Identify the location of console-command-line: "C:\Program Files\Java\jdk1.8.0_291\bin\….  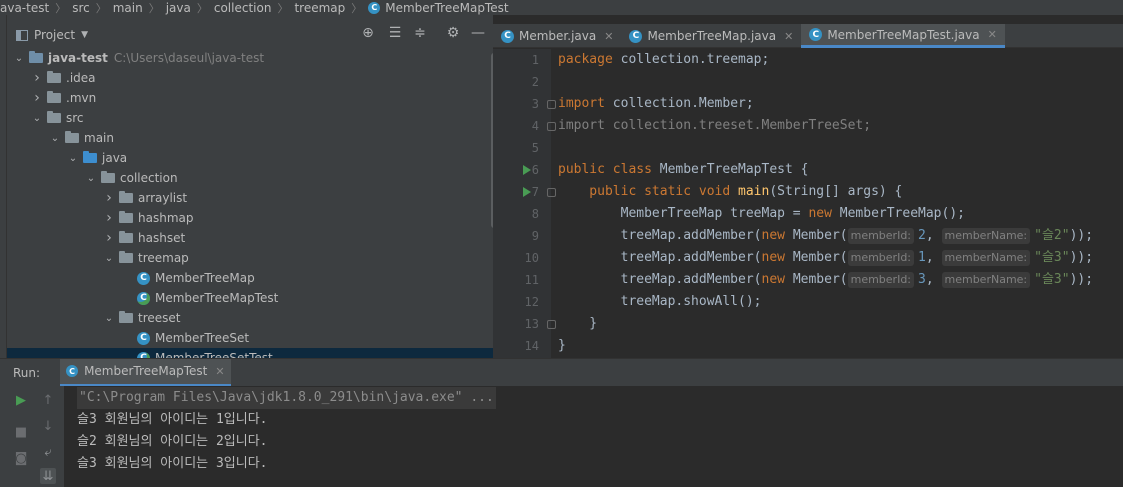
(286, 398).